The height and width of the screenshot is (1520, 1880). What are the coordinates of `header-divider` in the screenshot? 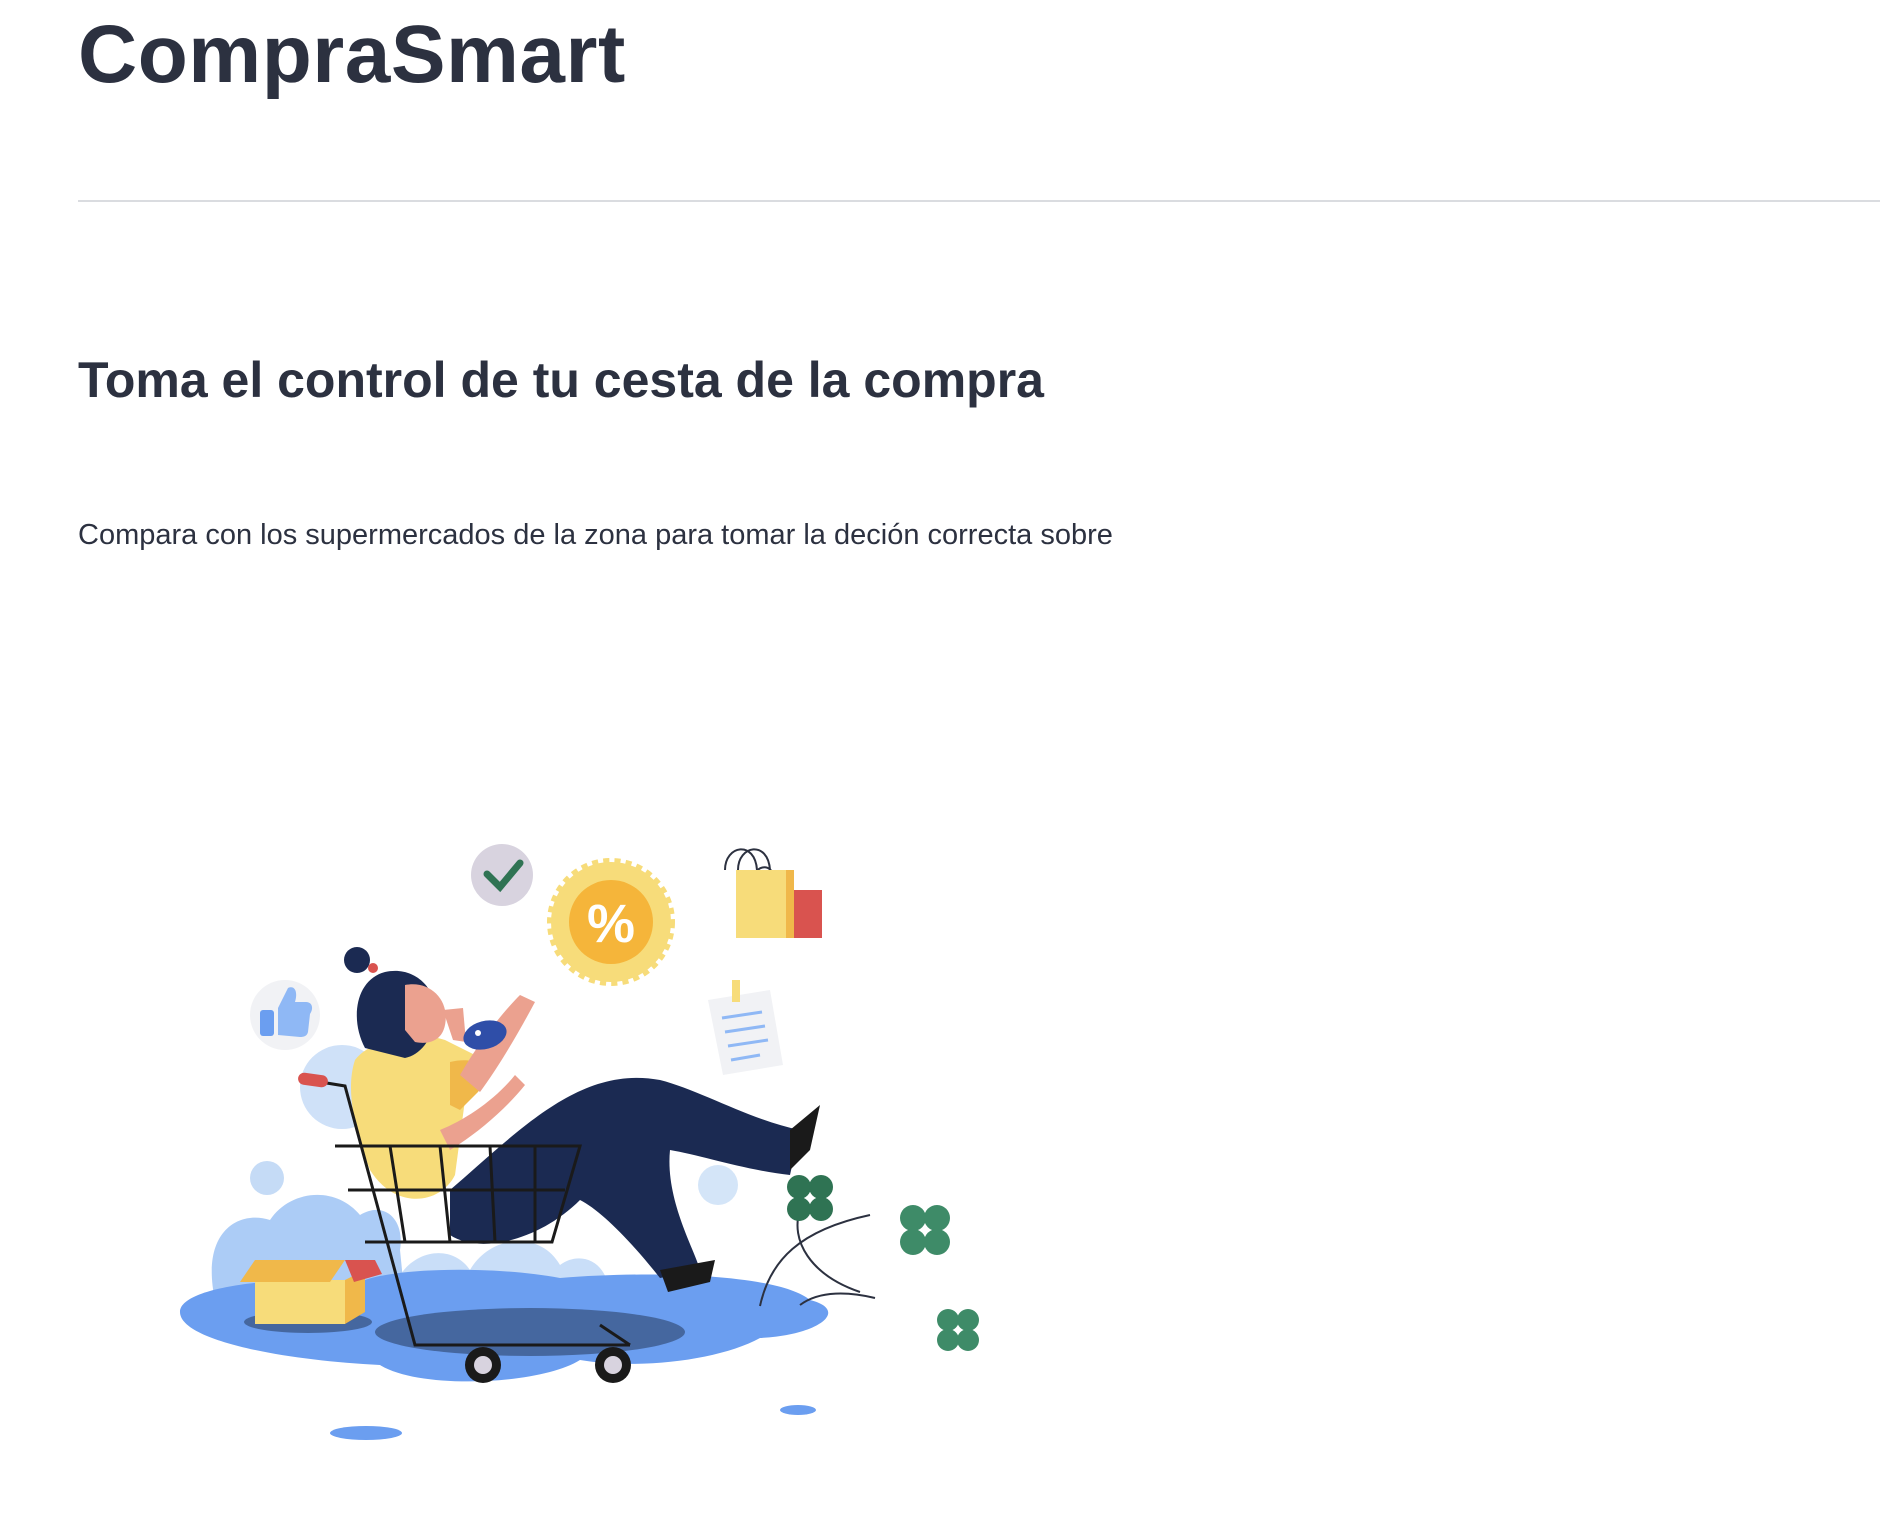 It's located at (979, 201).